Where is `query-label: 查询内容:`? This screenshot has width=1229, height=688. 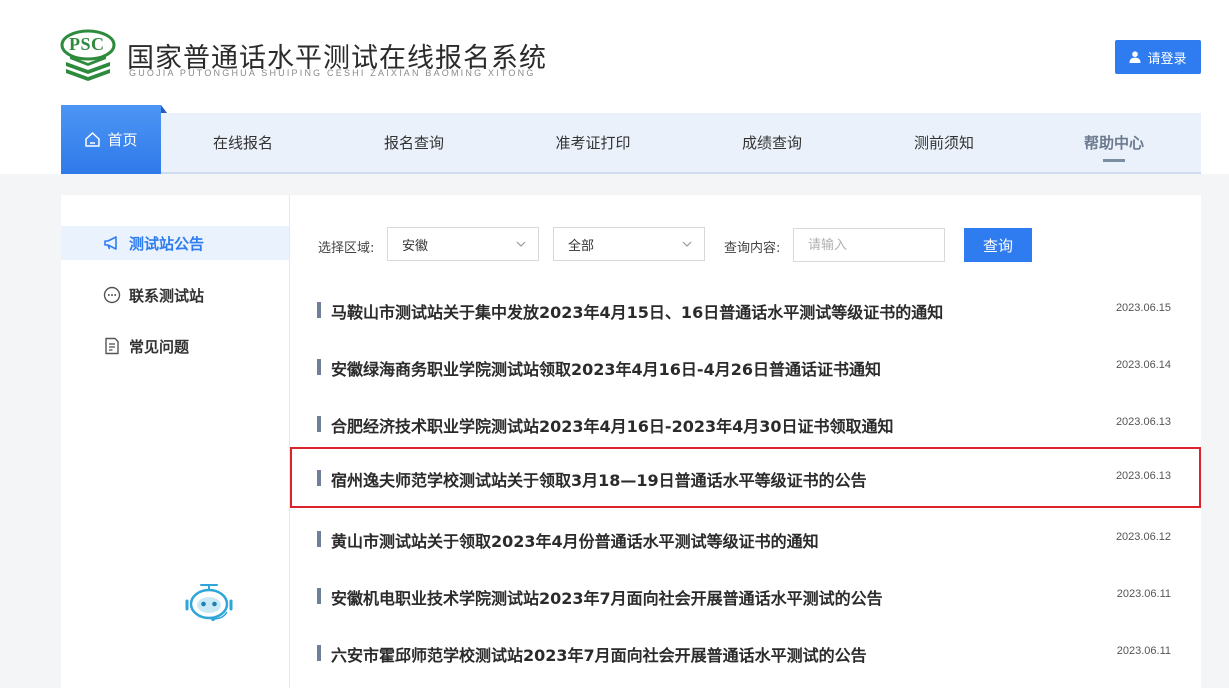 query-label: 查询内容: is located at coordinates (752, 248).